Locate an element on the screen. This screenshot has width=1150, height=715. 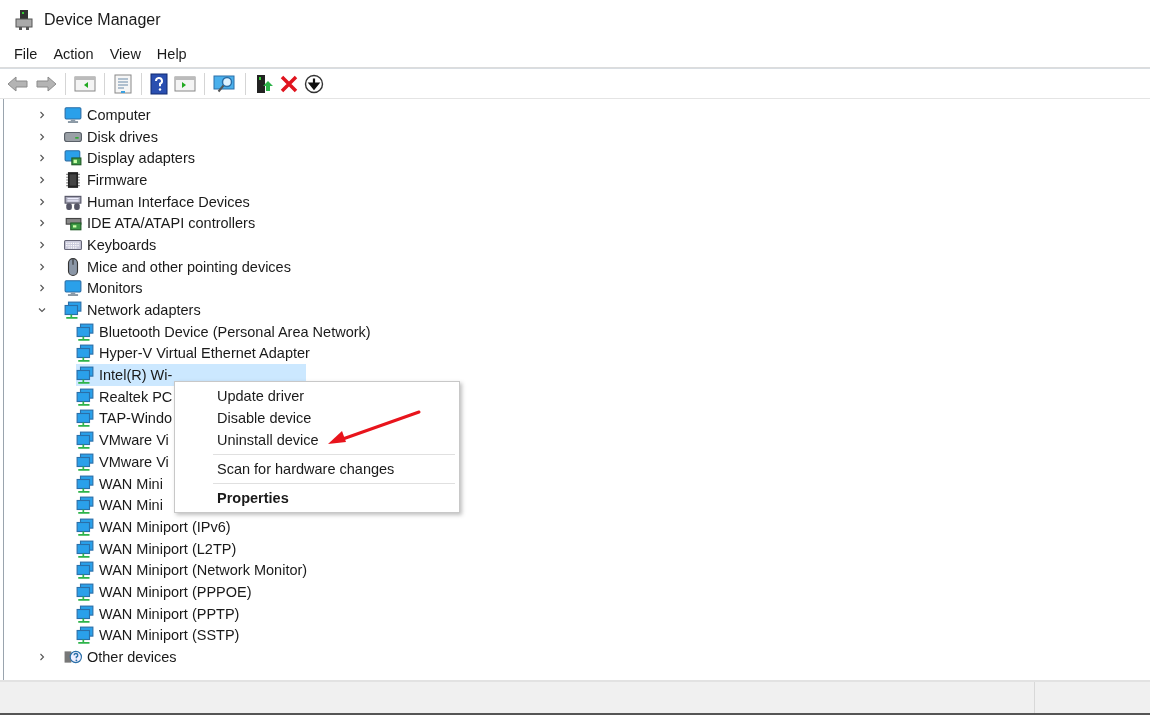
tree-item-label: Mice and other pointing devices is located at coordinates (189, 266).